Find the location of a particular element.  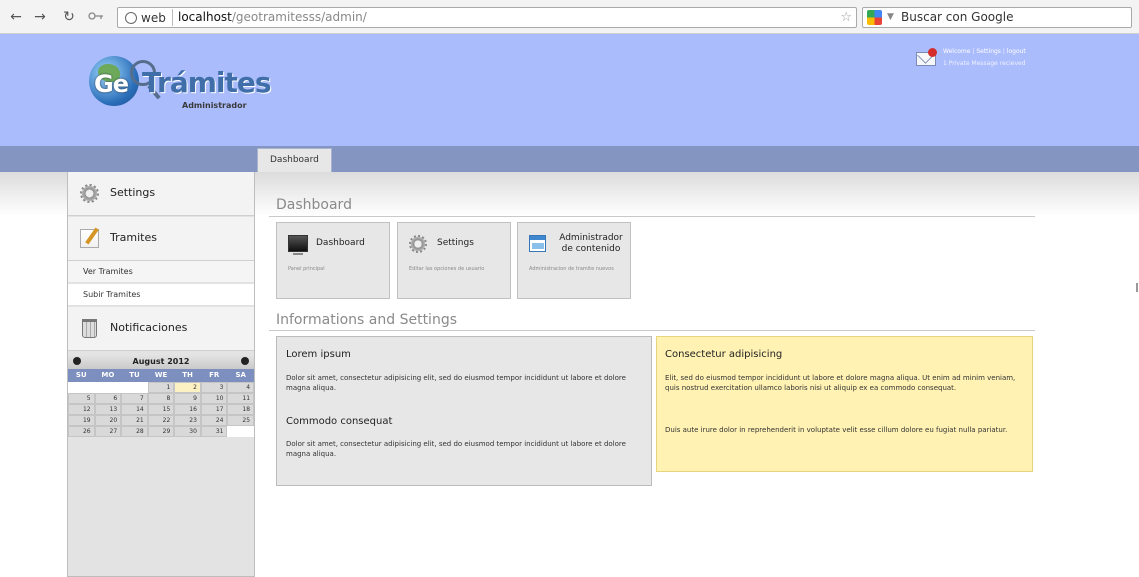

info-heading: Informations and Settings is located at coordinates (366, 320).